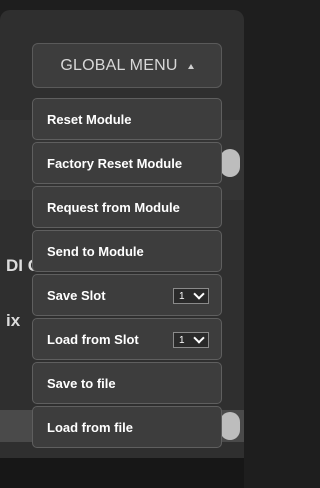 The image size is (320, 488). I want to click on menu-item-label: Save Slot, so click(76, 295).